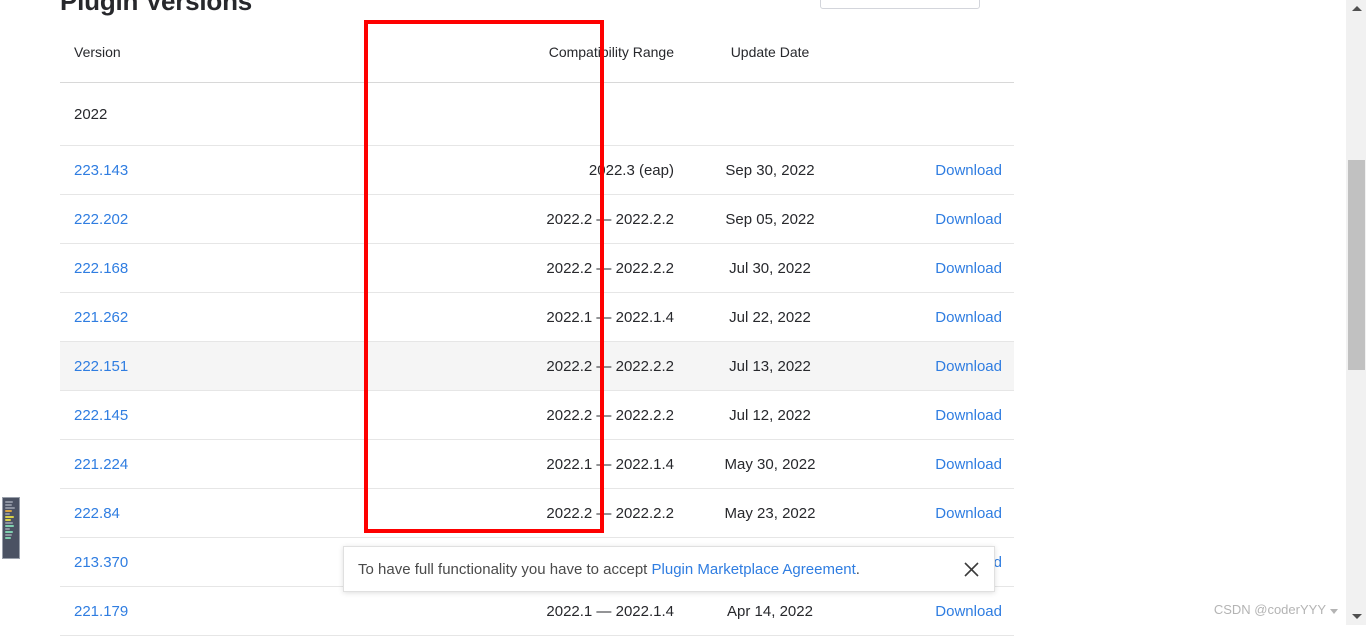 This screenshot has height=636, width=1366. Describe the element at coordinates (245, 611) in the screenshot. I see `cell-version: 221.179` at that location.